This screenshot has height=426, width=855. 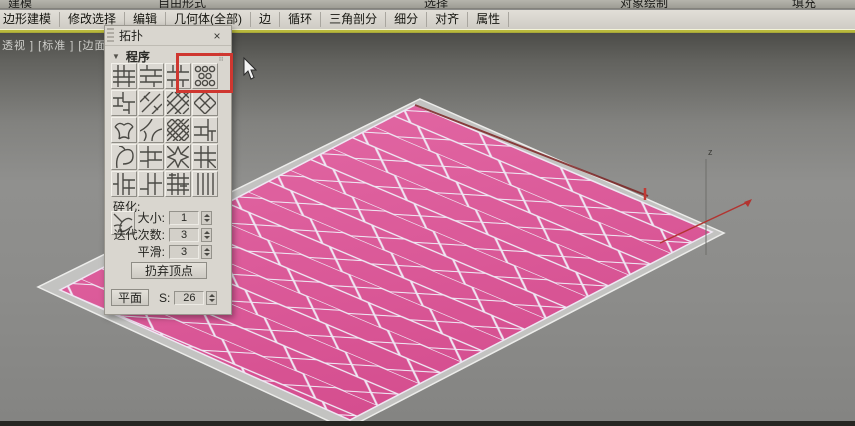 What do you see at coordinates (151, 218) in the screenshot?
I see `size-label: 大小:` at bounding box center [151, 218].